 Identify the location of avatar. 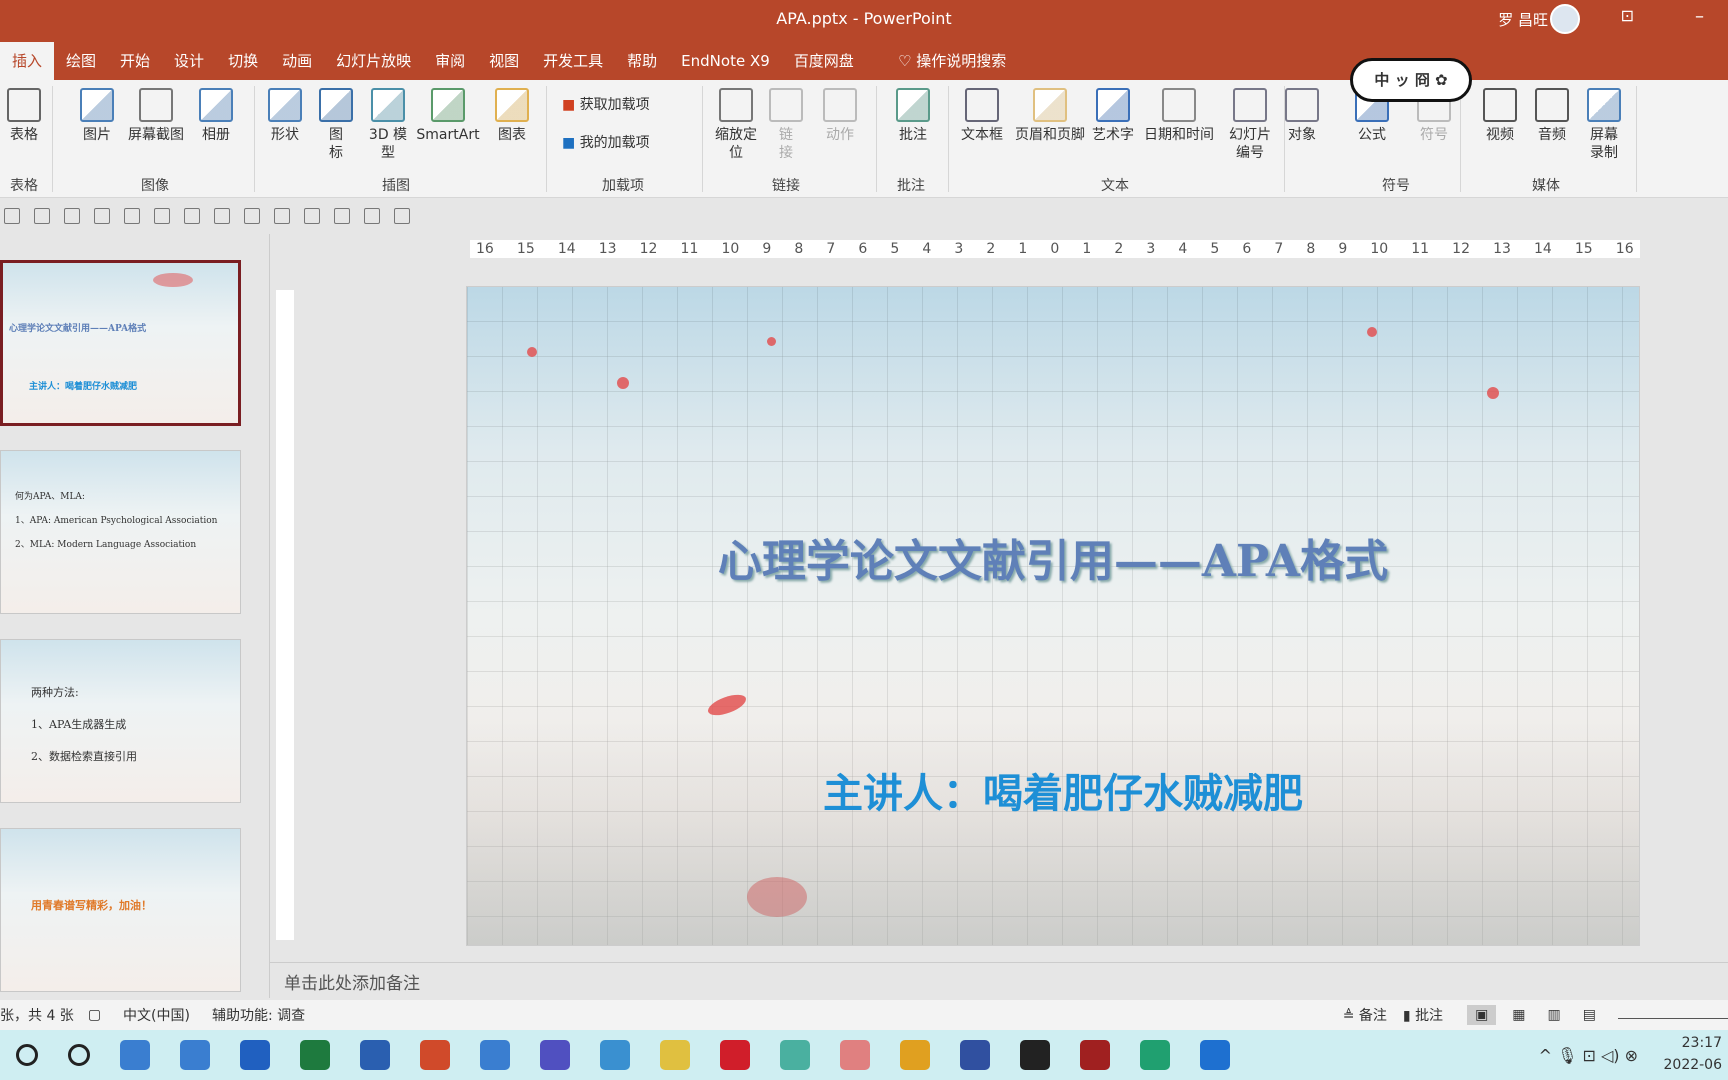
(1565, 19).